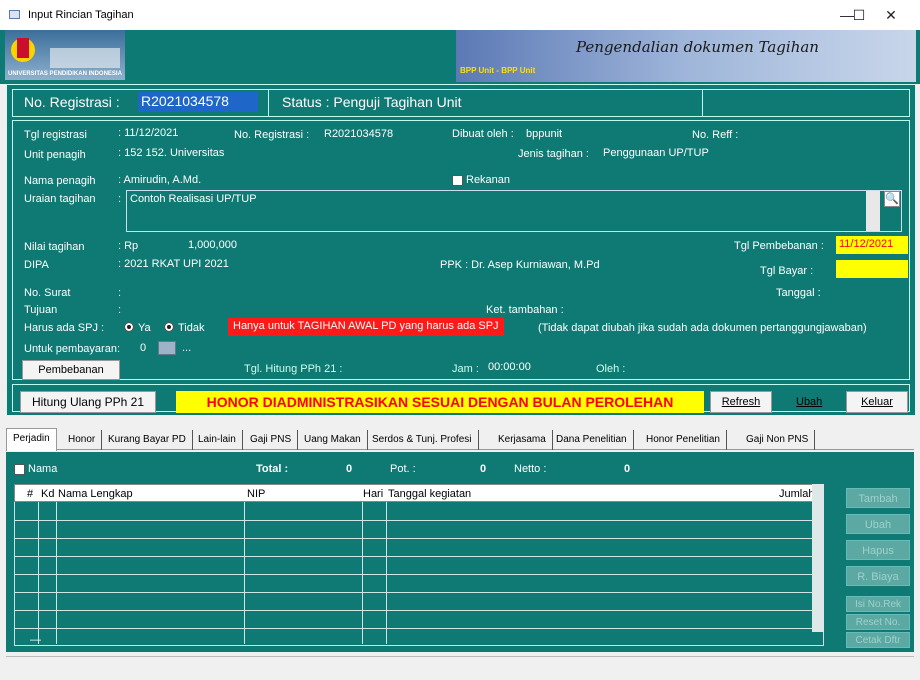  Describe the element at coordinates (169, 328) in the screenshot. I see `spj-tidak-radio` at that location.